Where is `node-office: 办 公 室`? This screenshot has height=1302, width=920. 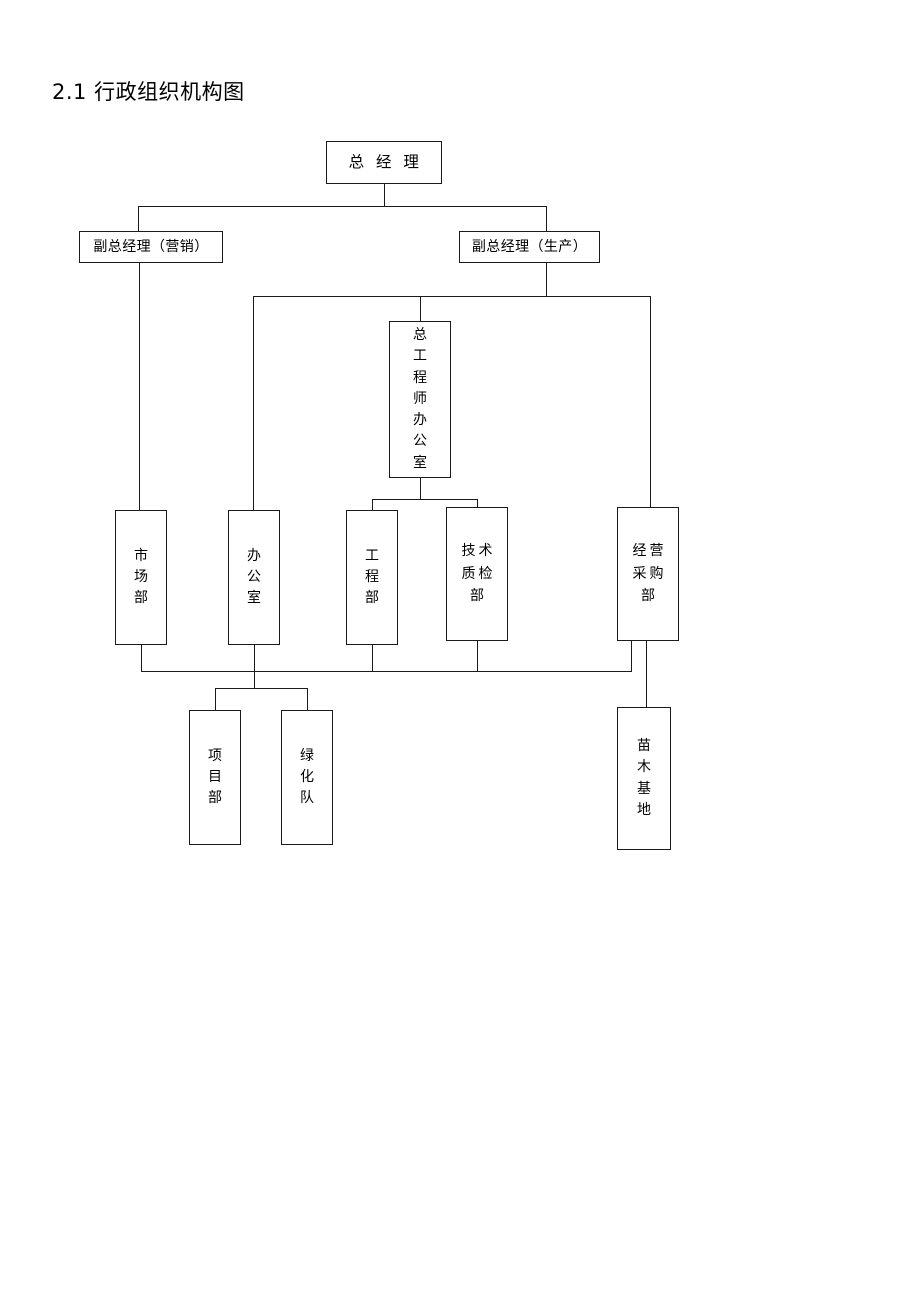 node-office: 办 公 室 is located at coordinates (254, 577).